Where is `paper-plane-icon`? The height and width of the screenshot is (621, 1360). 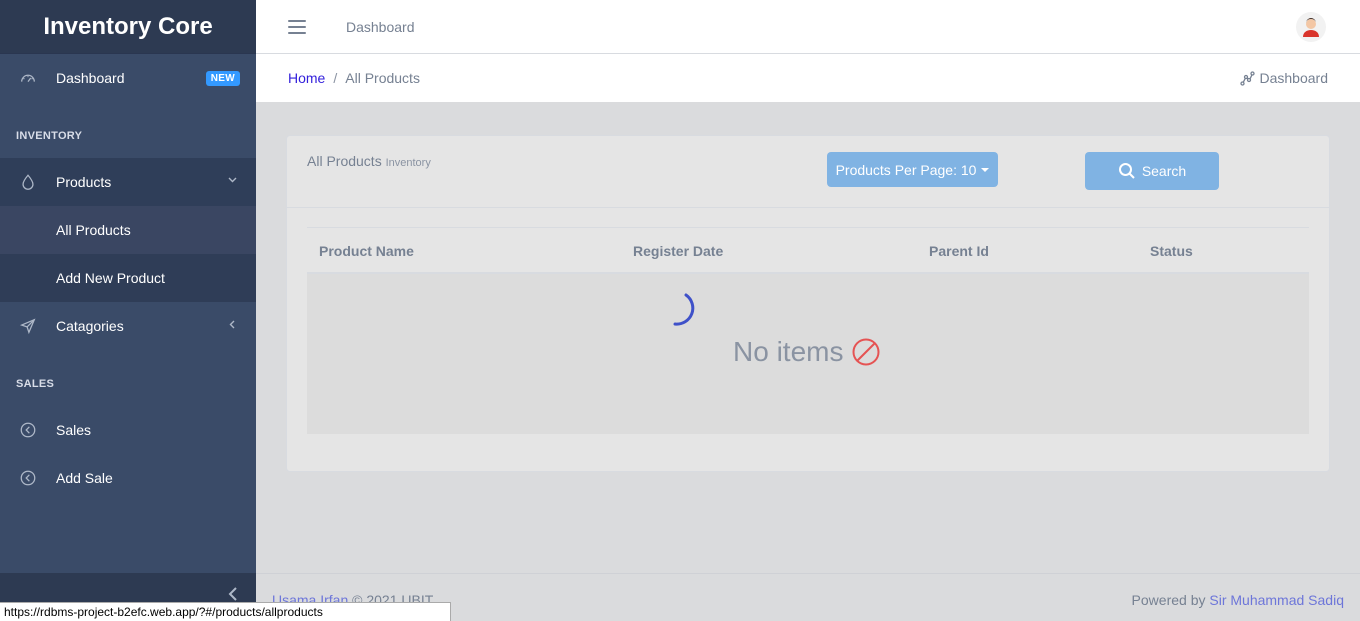
paper-plane-icon is located at coordinates (28, 326).